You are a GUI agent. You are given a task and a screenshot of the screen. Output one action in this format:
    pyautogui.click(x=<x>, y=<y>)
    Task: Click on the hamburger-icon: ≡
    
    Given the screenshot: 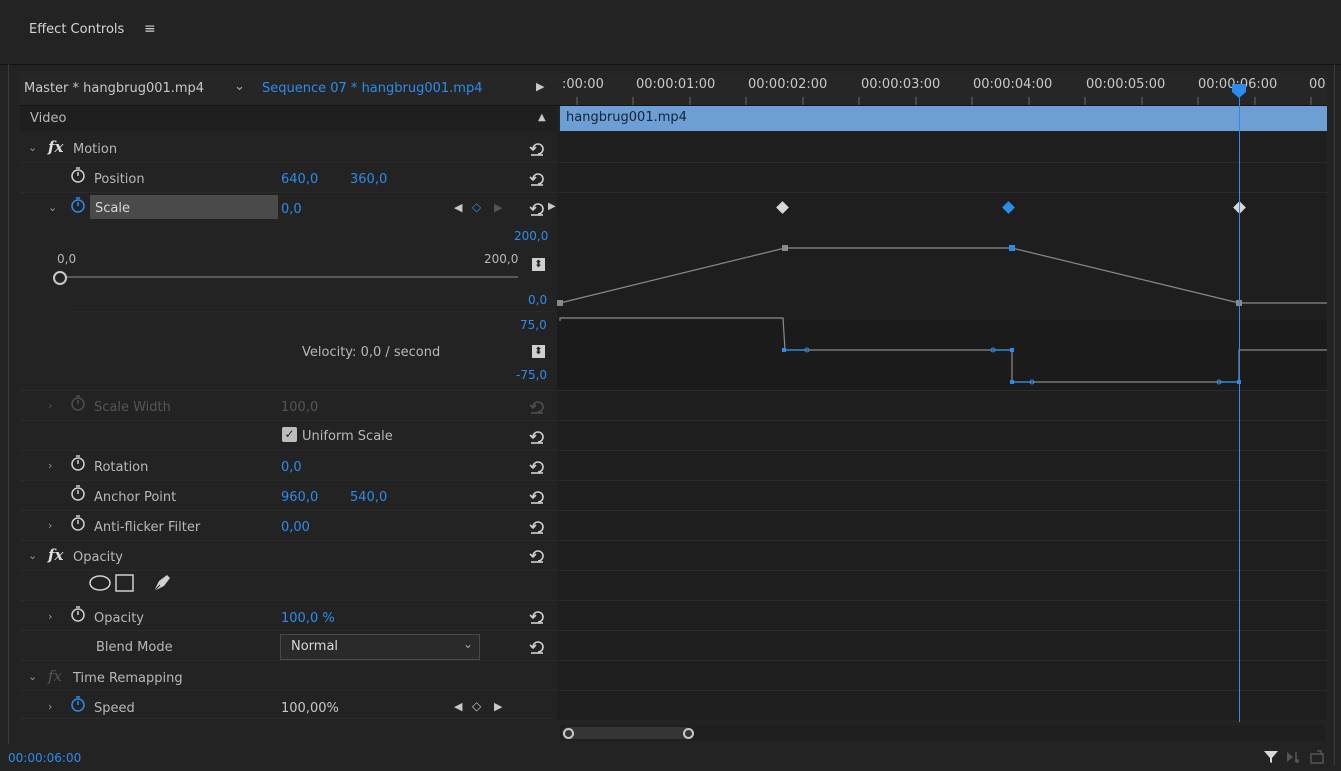 What is the action you would take?
    pyautogui.click(x=150, y=29)
    